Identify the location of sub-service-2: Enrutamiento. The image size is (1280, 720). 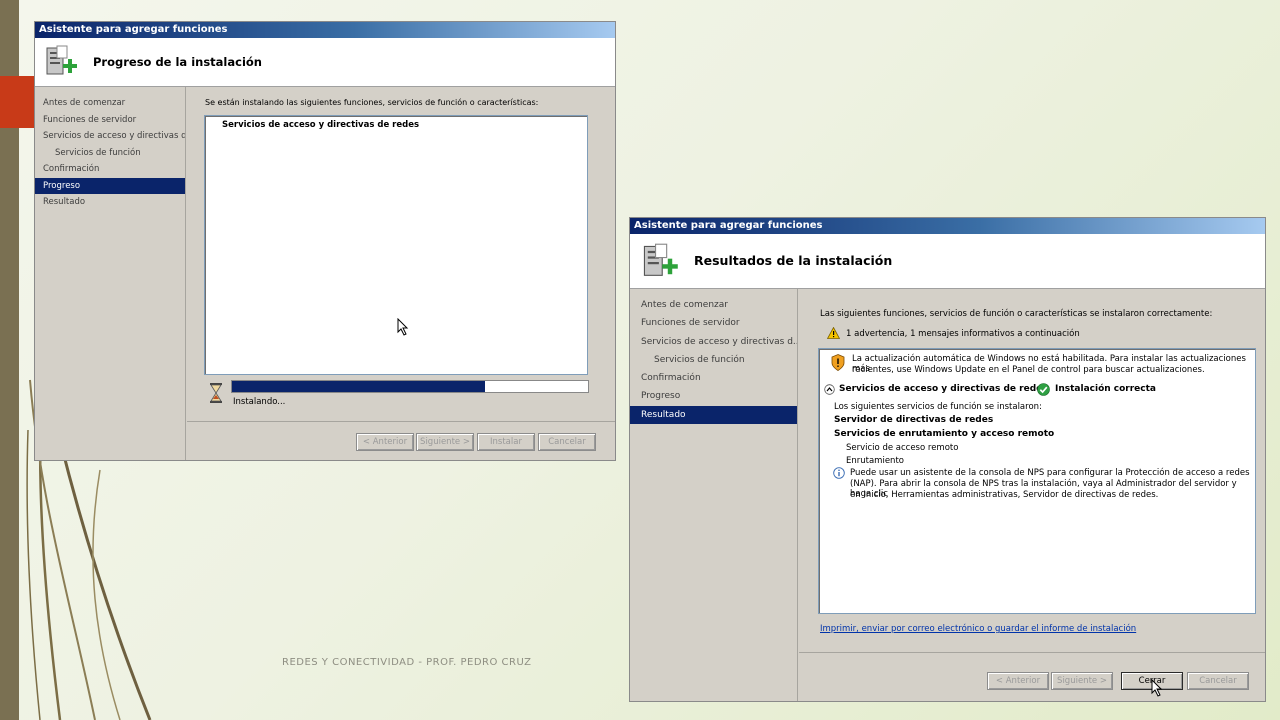
(875, 461).